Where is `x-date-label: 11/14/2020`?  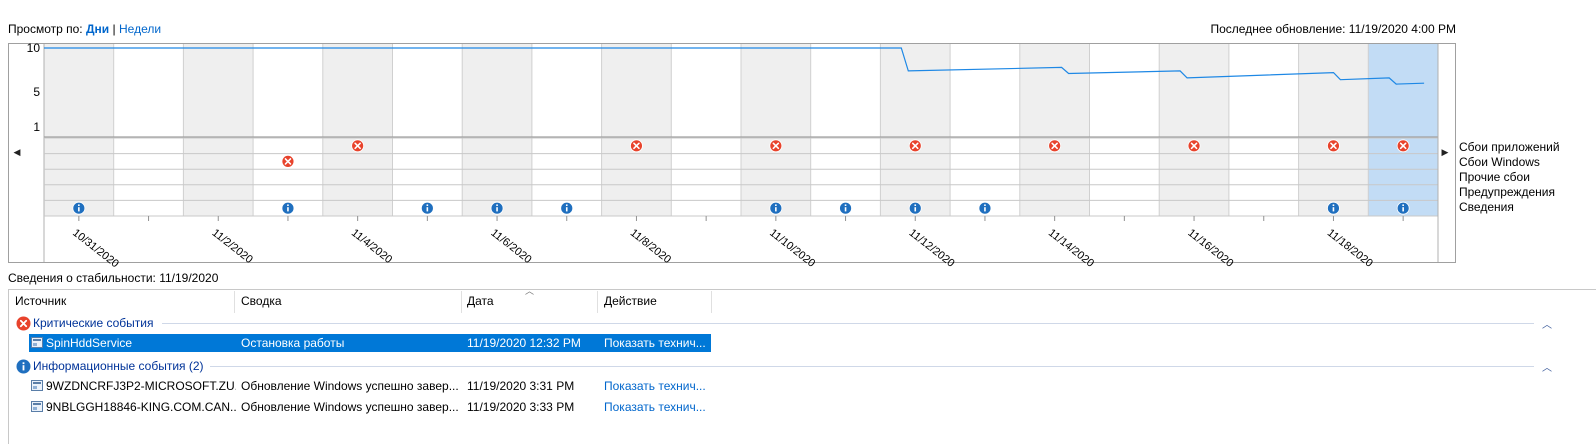 x-date-label: 11/14/2020 is located at coordinates (1071, 248).